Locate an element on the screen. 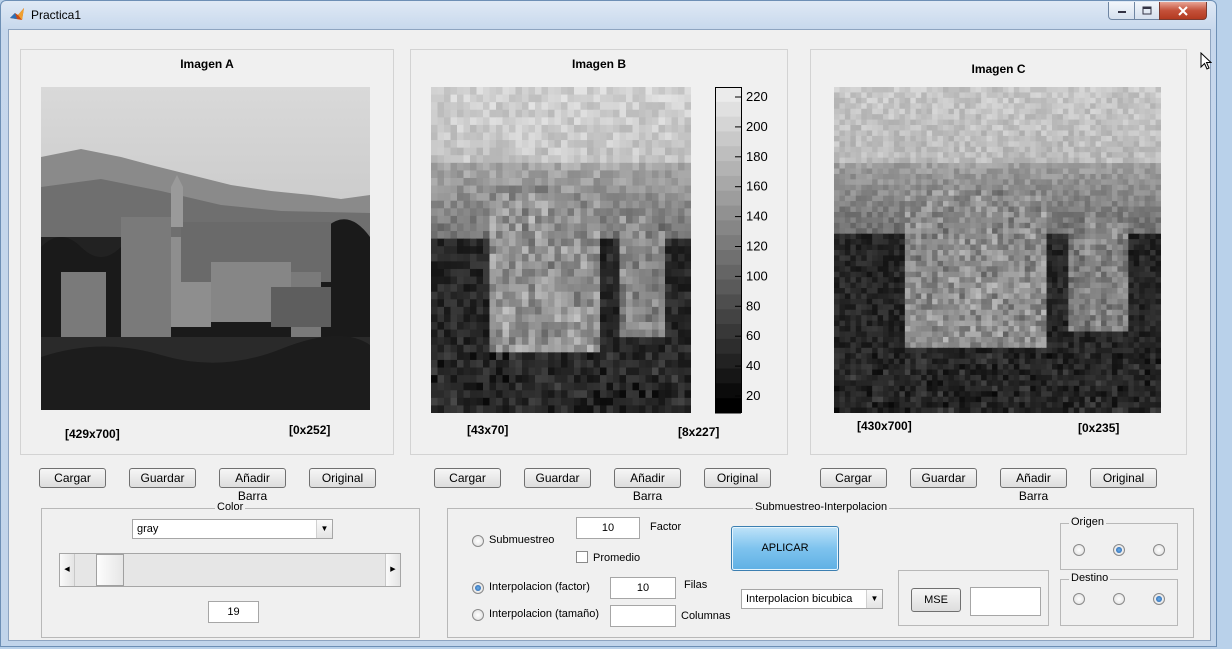 This screenshot has width=1232, height=649. interpolation-method-select: Interpolacion bicubica ▼ is located at coordinates (812, 599).